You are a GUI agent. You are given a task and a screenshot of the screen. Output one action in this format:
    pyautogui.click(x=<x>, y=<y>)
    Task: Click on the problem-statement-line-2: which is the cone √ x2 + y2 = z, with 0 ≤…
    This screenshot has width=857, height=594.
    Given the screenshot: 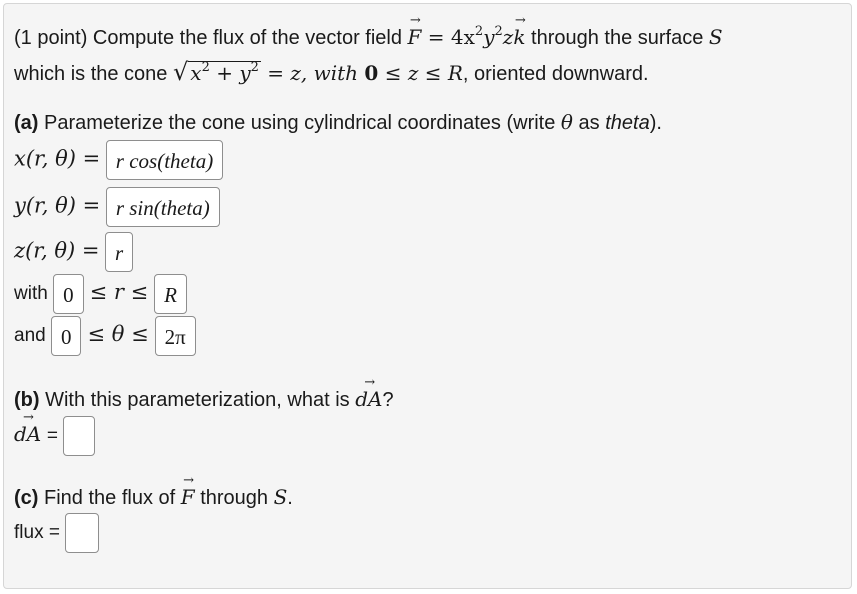 What is the action you would take?
    pyautogui.click(x=331, y=72)
    